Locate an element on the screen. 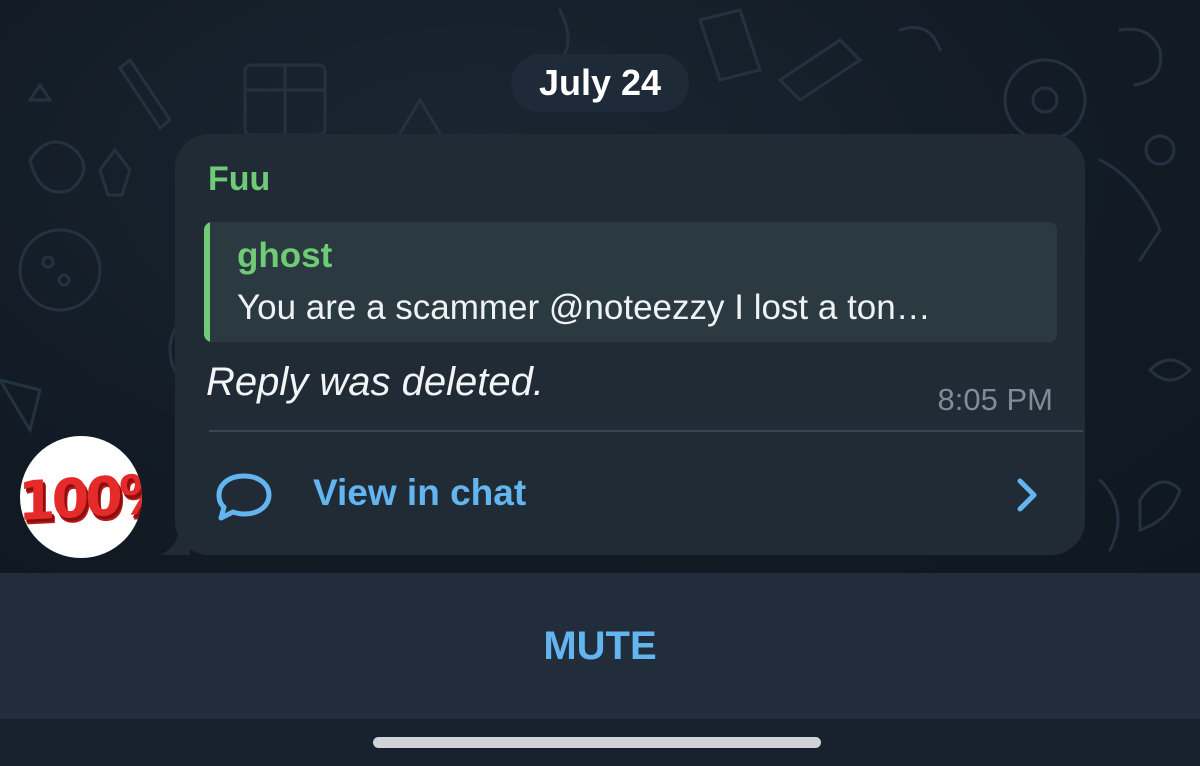 The width and height of the screenshot is (1200, 766). avatar-text: 100% is located at coordinates (81, 497).